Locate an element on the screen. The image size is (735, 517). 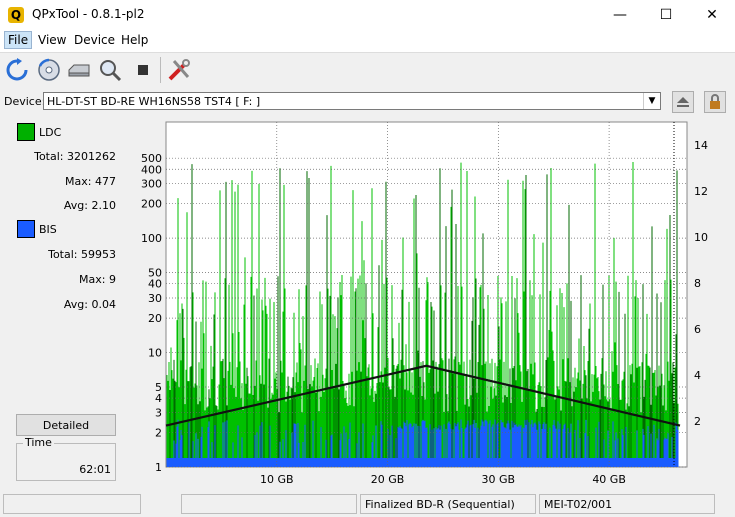
menu-device: Device is located at coordinates (94, 40).